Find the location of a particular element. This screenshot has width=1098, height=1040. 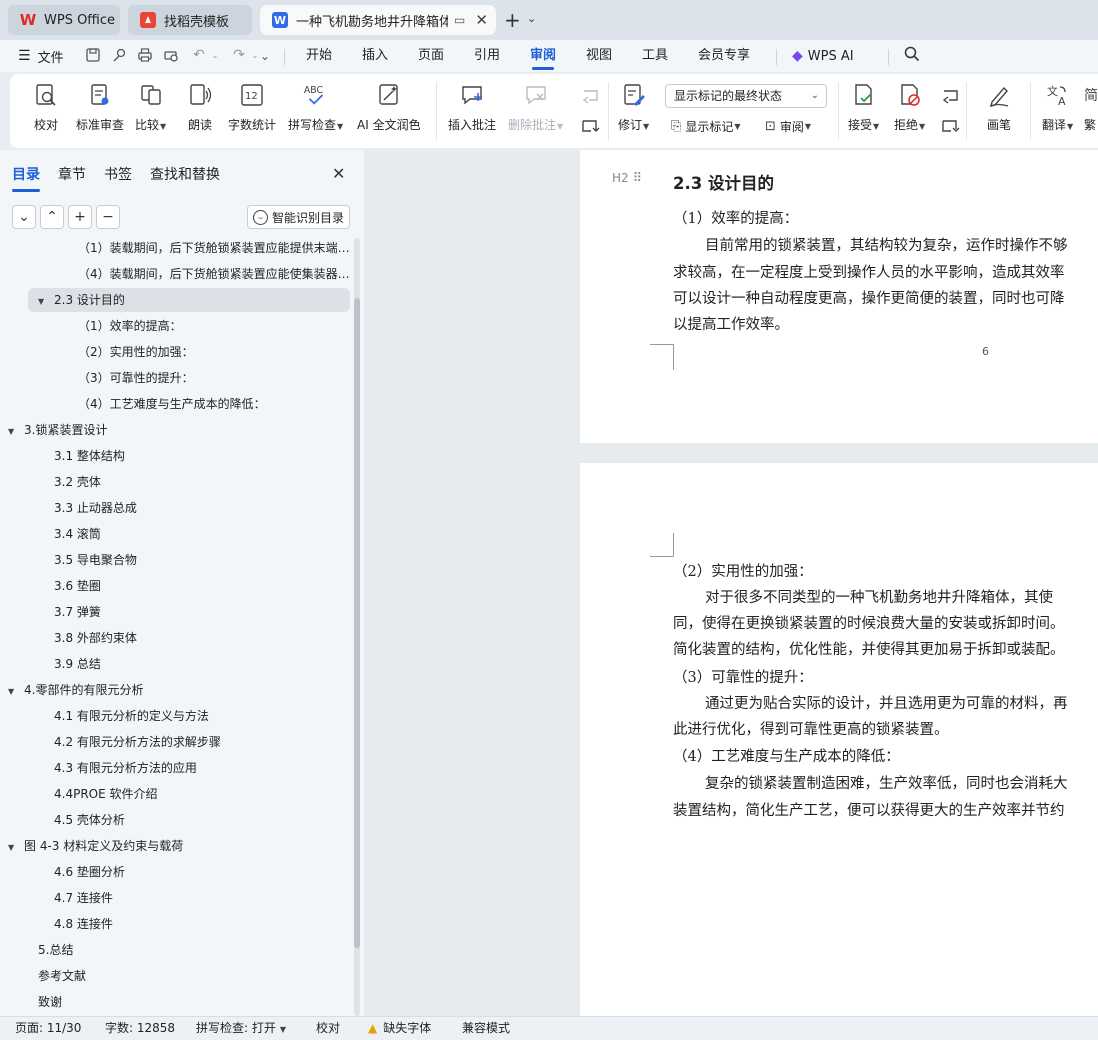

read-aloud-button: 朗读 is located at coordinates (200, 111).